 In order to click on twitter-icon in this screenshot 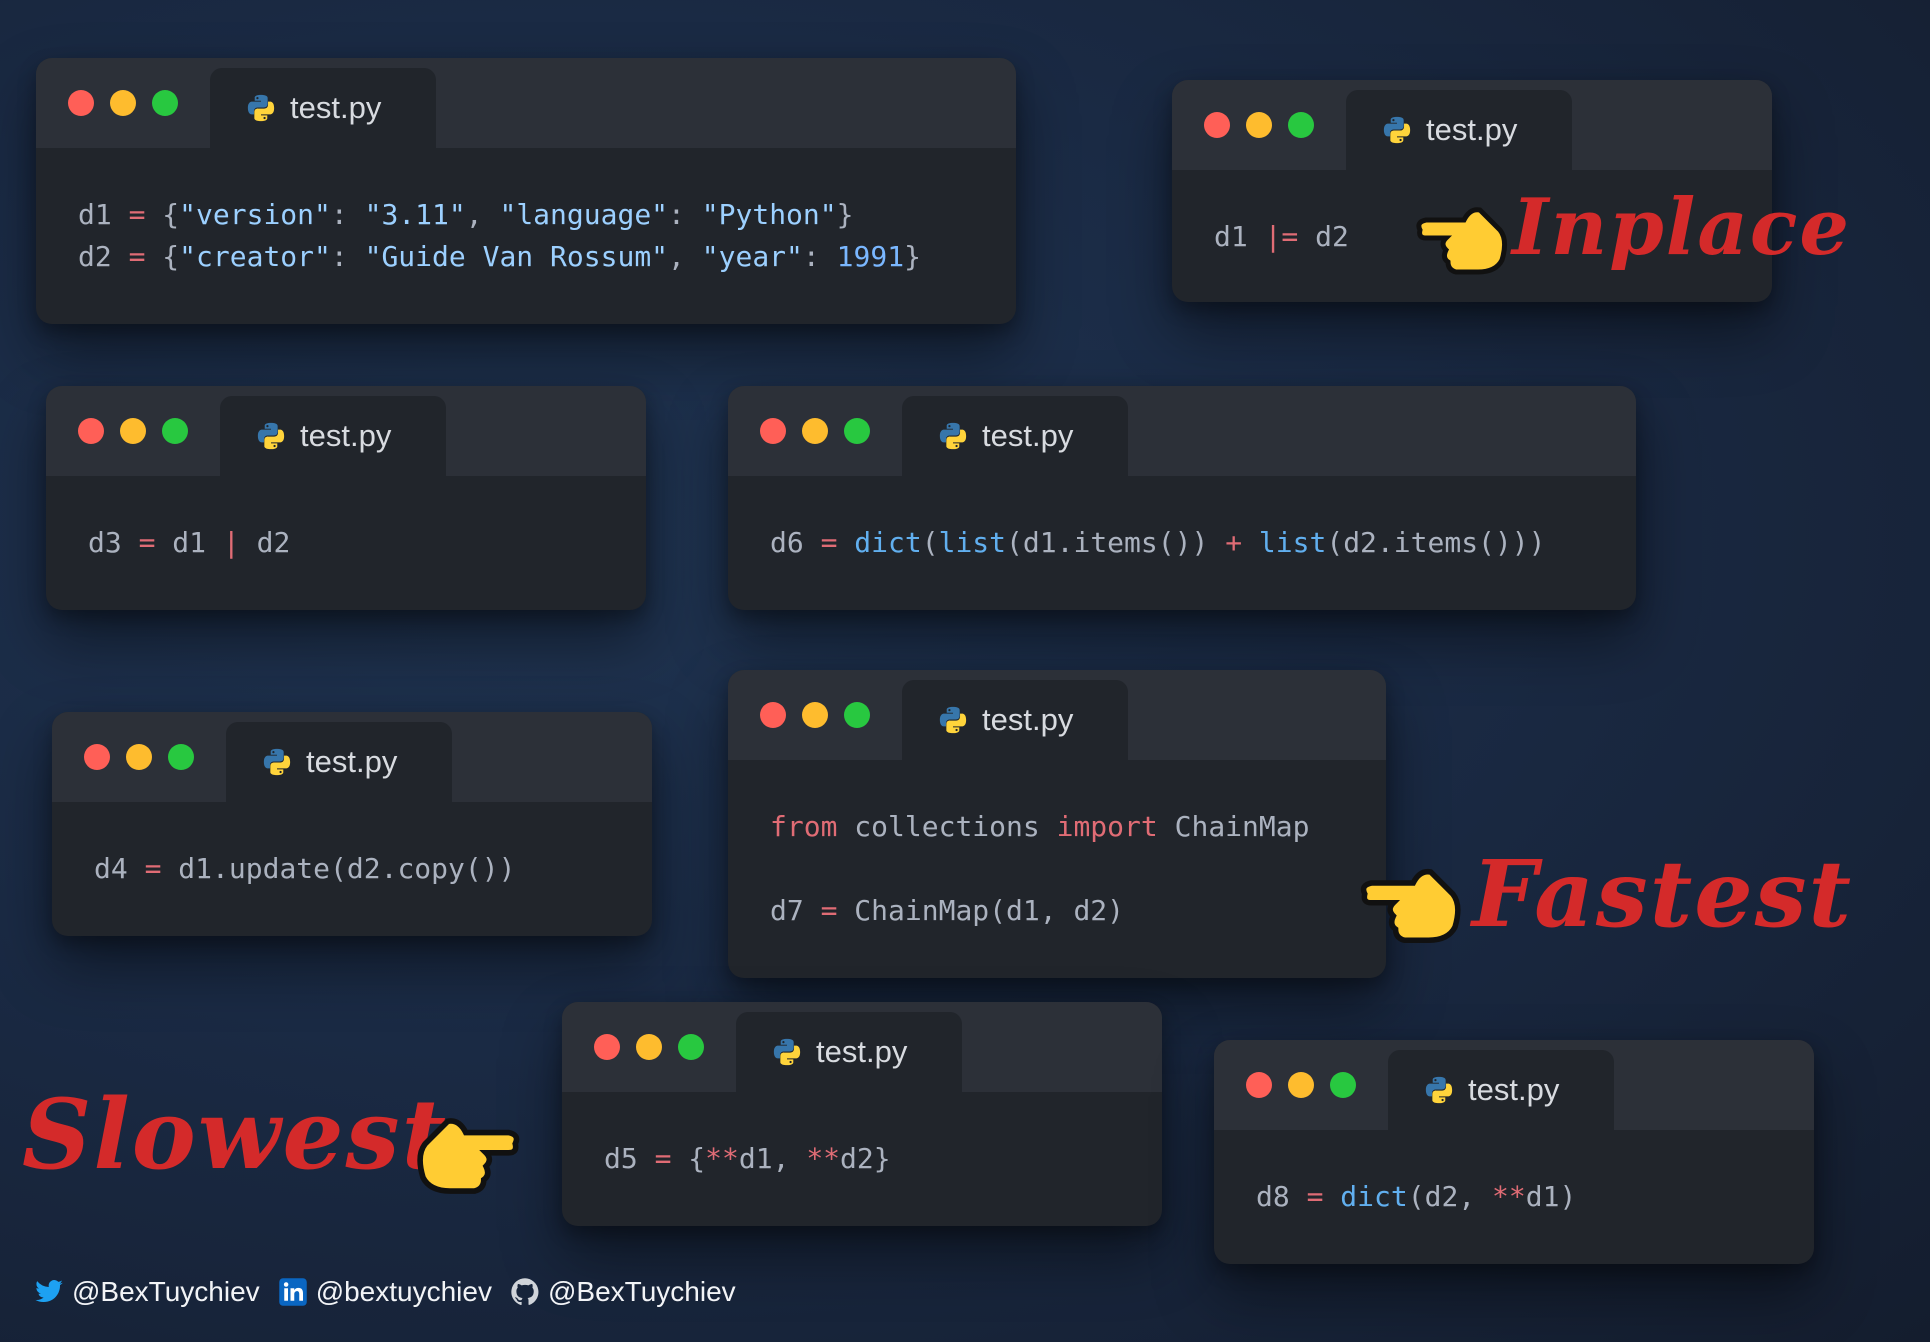, I will do `click(49, 1291)`.